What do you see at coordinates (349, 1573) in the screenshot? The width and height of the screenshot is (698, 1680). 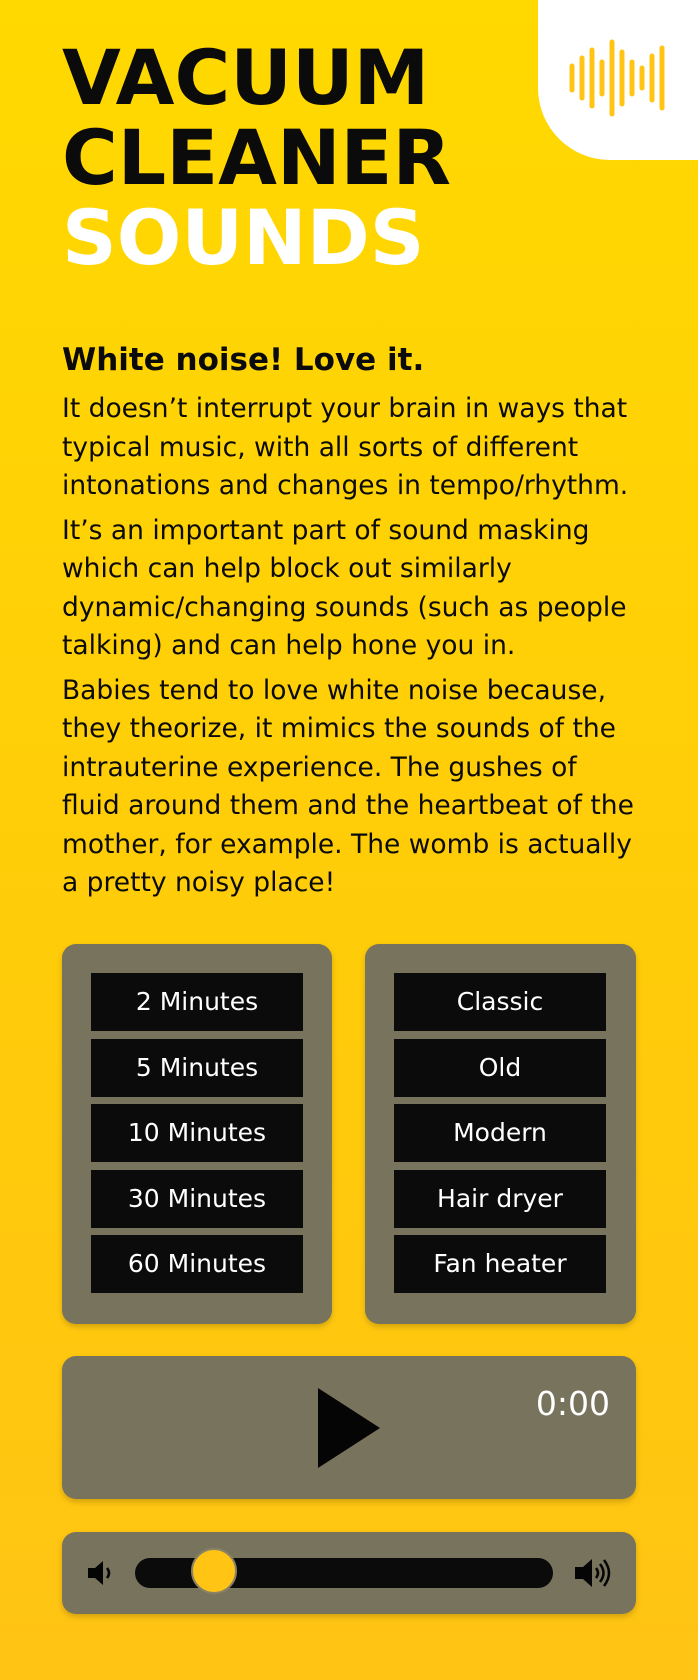 I see `volume-panel` at bounding box center [349, 1573].